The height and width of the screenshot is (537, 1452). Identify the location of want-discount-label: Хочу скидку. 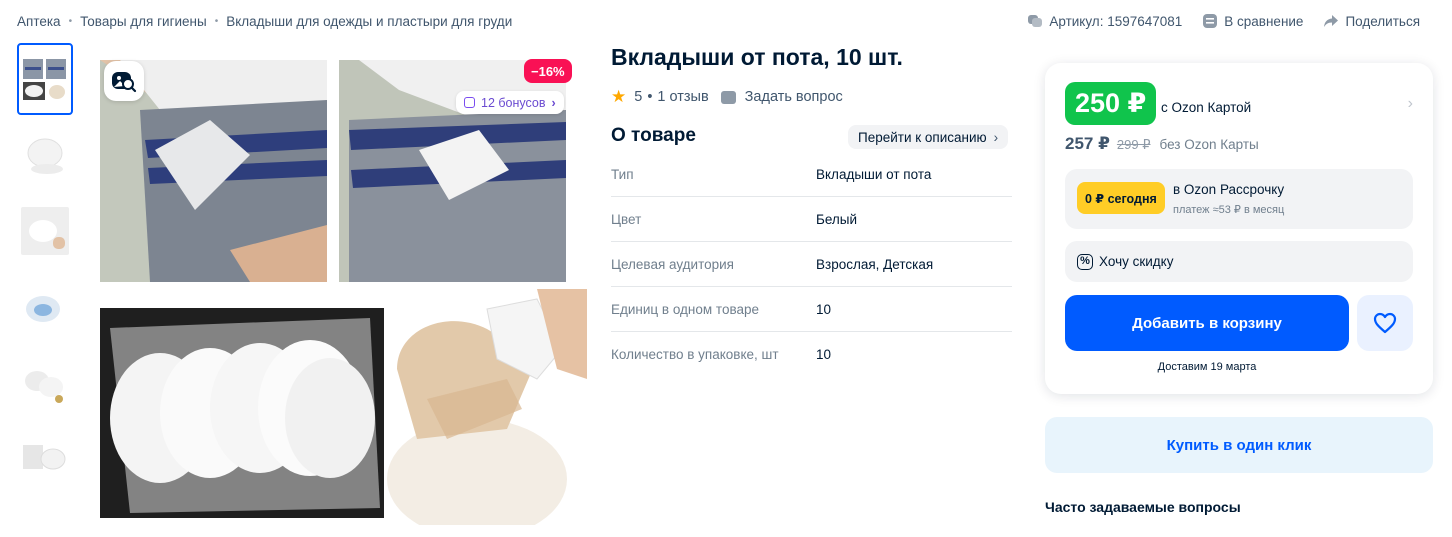
(1136, 261).